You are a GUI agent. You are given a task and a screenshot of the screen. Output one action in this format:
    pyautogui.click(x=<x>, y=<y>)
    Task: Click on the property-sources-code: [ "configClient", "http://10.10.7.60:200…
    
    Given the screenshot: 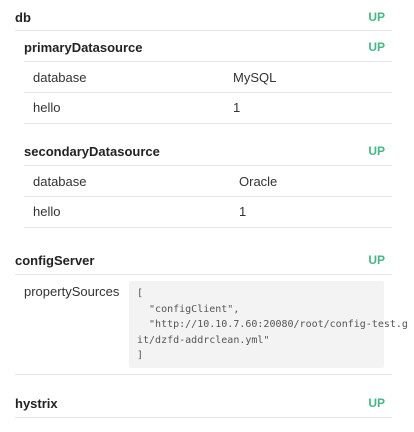 What is the action you would take?
    pyautogui.click(x=268, y=324)
    